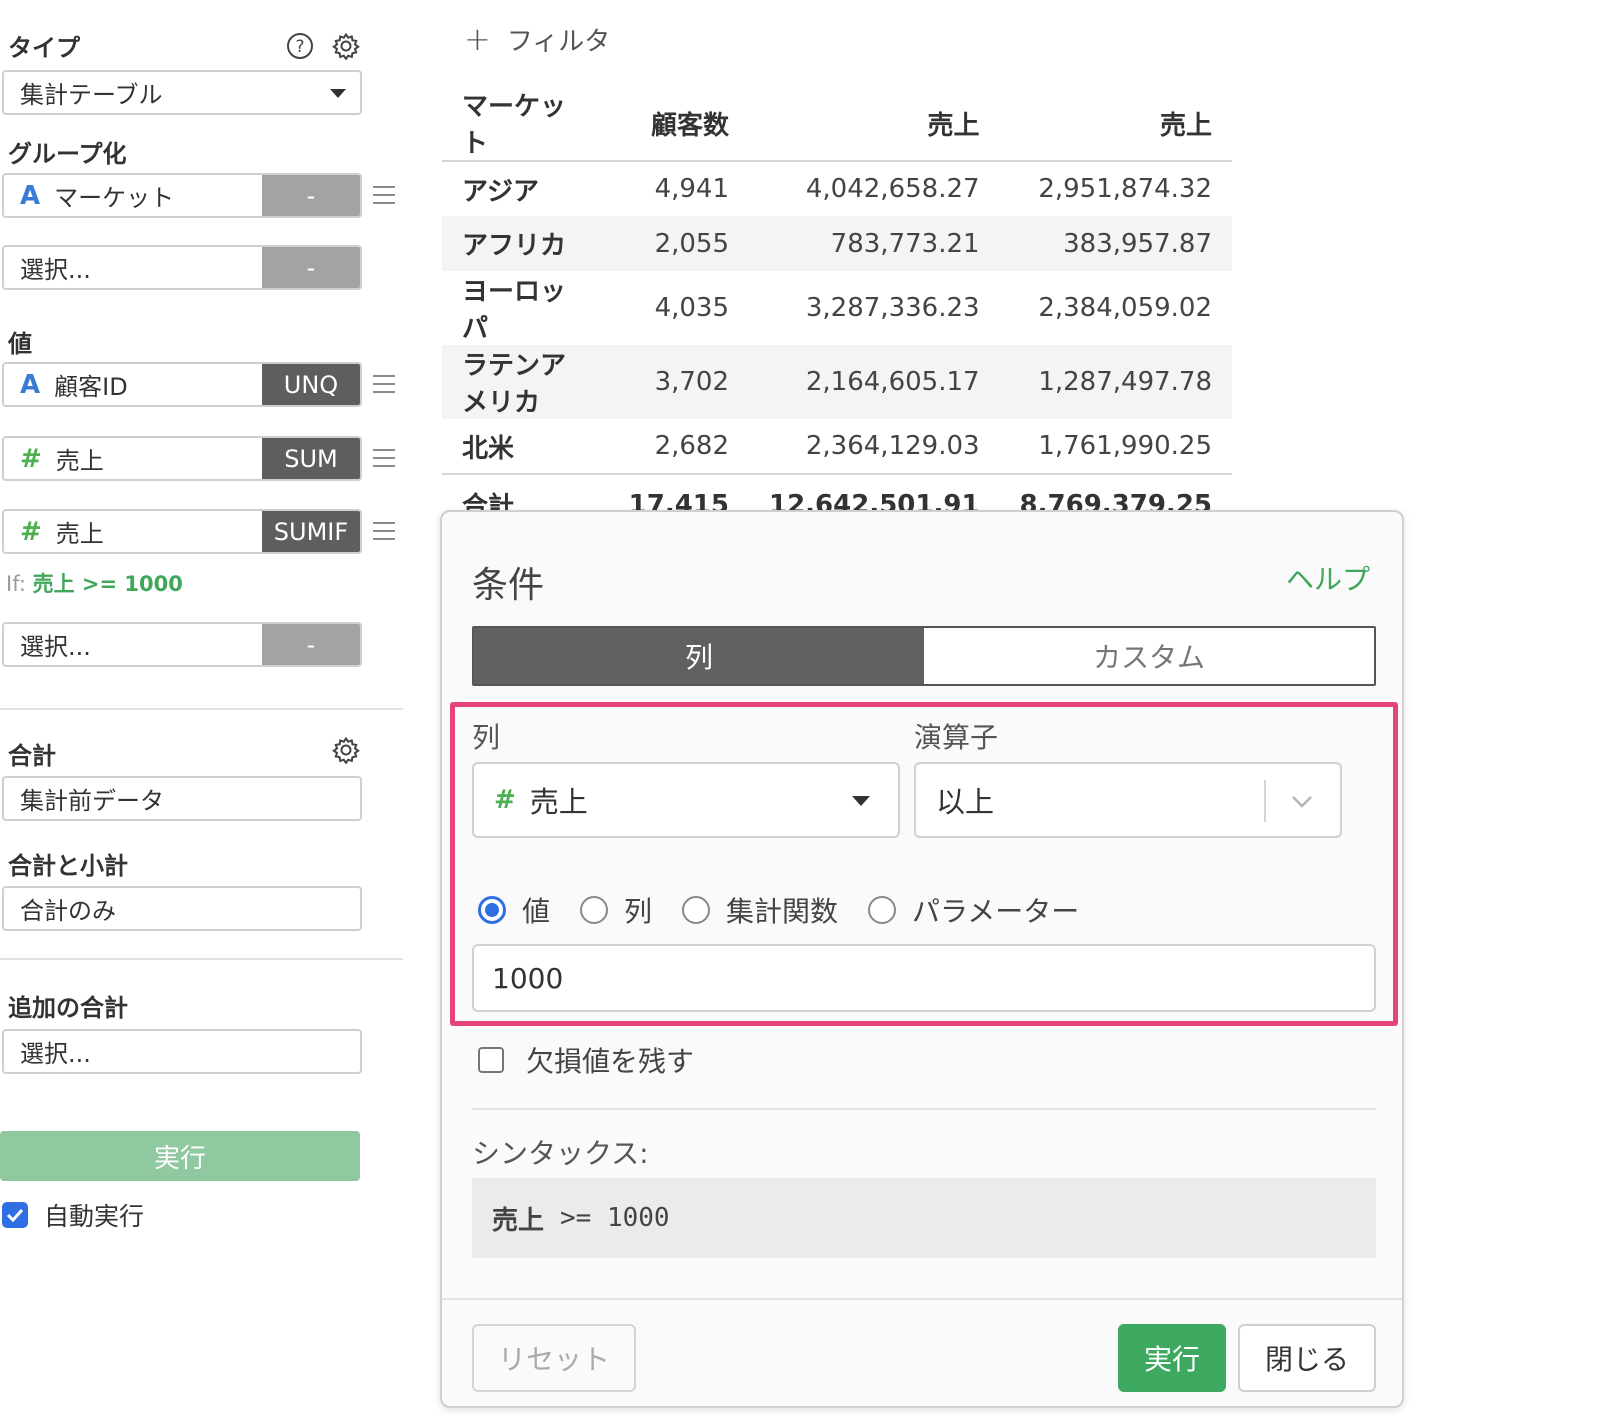 The height and width of the screenshot is (1418, 1612). What do you see at coordinates (1149, 656) in the screenshot?
I see `tab-custom: カスタム` at bounding box center [1149, 656].